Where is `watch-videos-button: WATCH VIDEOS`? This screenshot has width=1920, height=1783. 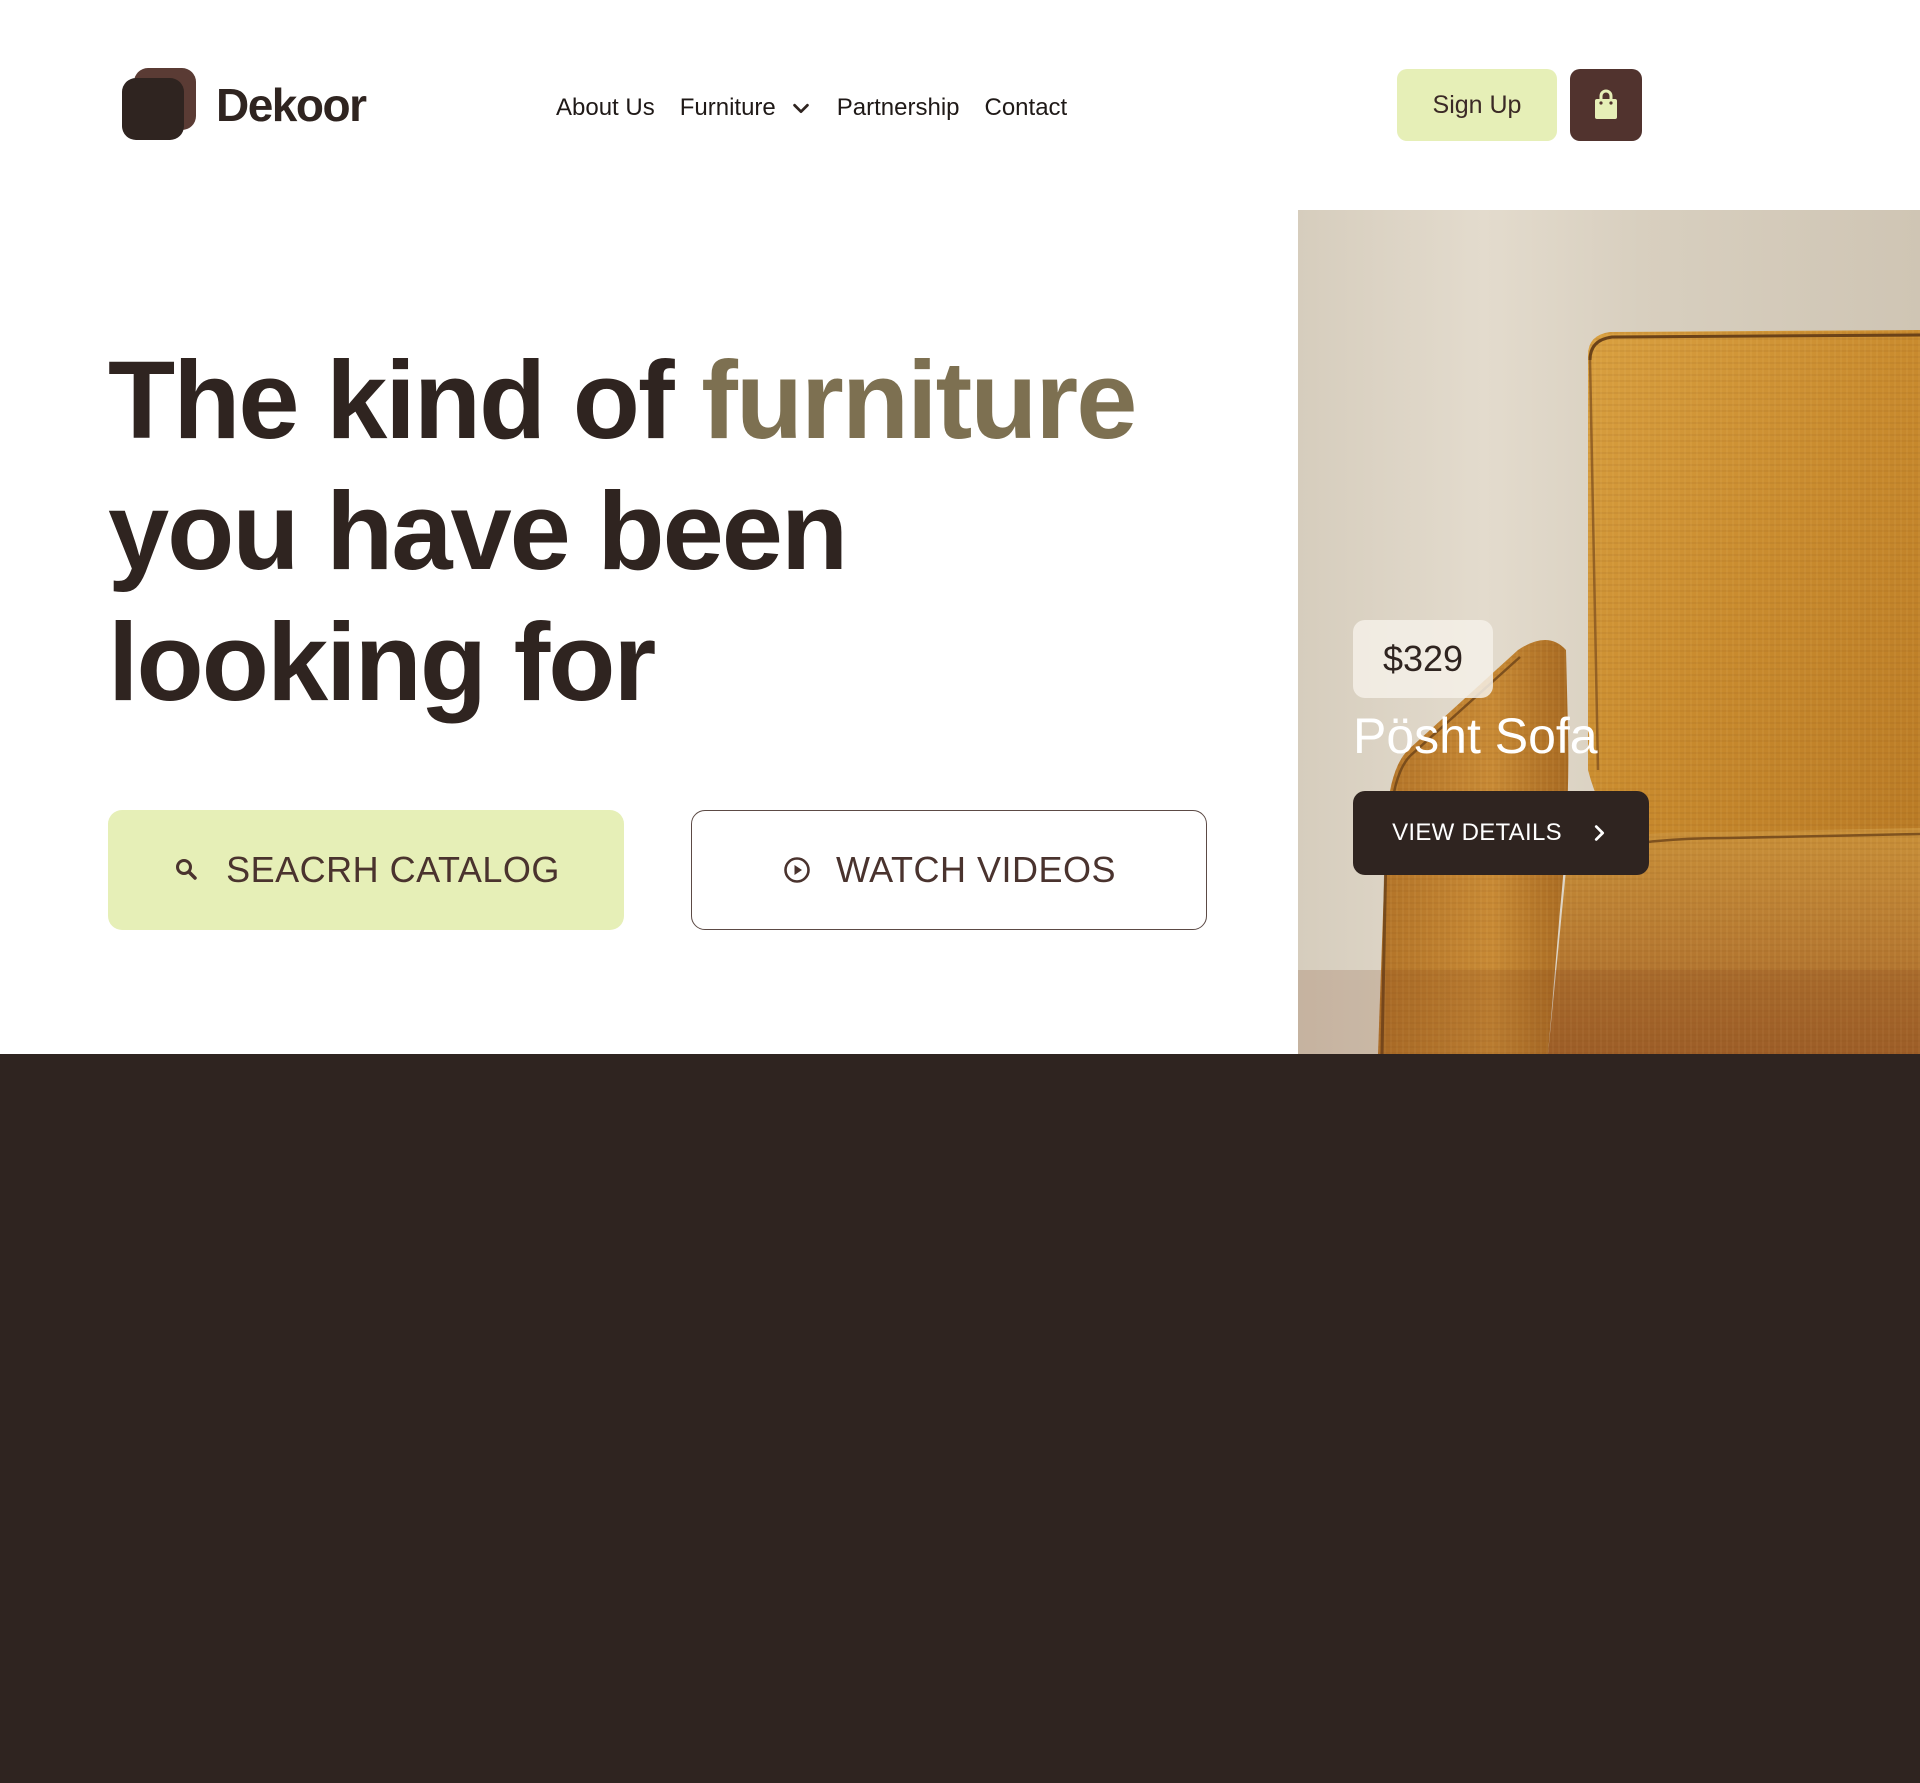
watch-videos-button: WATCH VIDEOS is located at coordinates (949, 870).